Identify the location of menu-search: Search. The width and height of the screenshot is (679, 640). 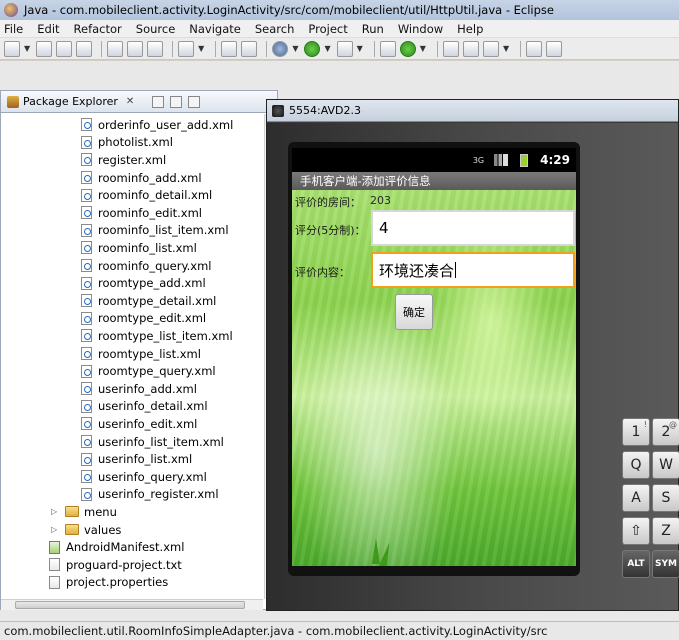
(275, 29).